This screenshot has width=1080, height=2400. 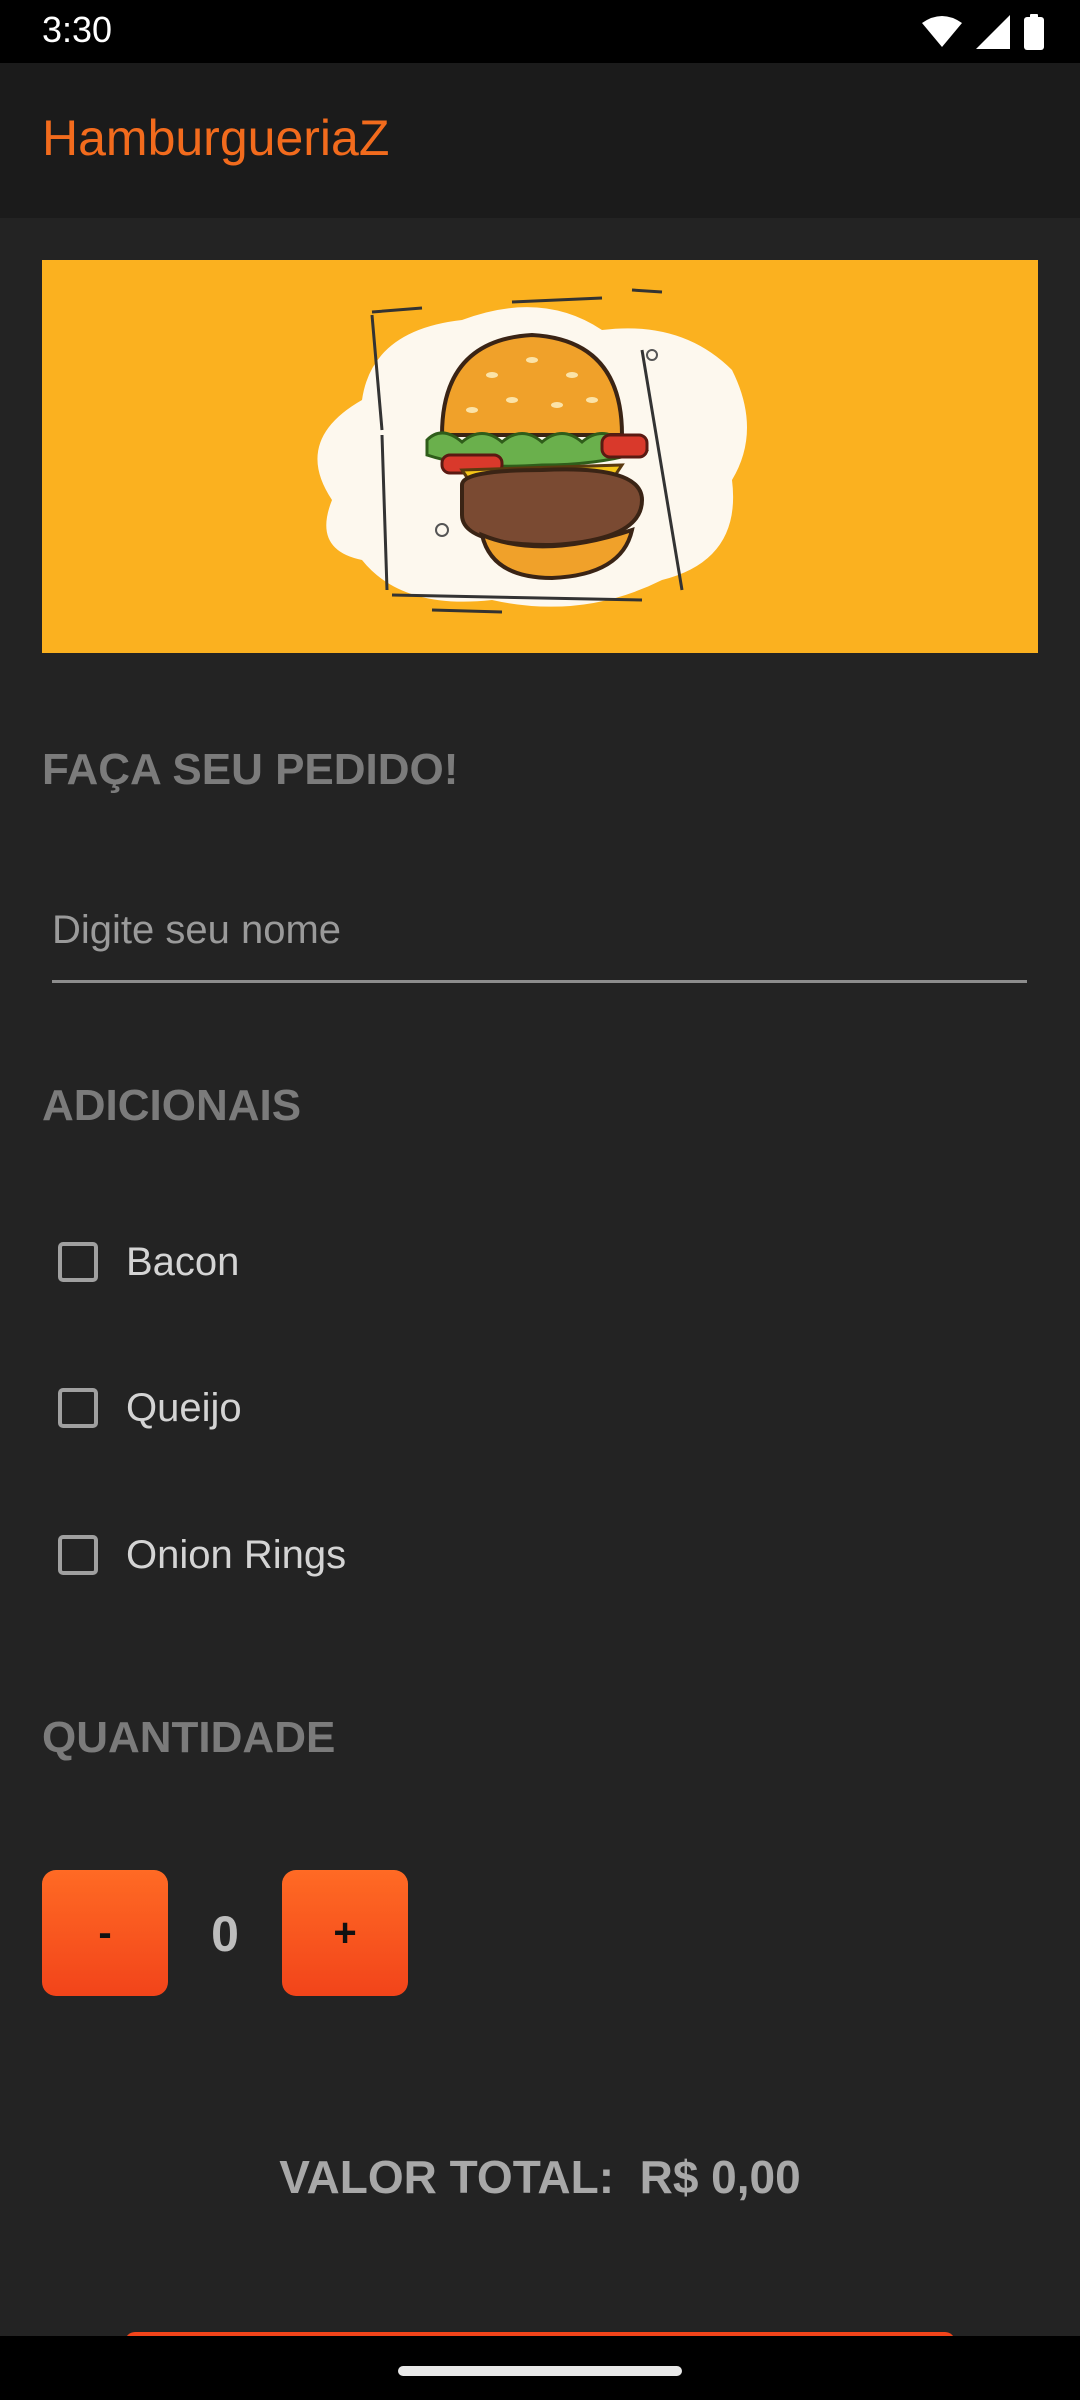 I want to click on checkbox-onion-rings: Onion Rings, so click(x=202, y=1555).